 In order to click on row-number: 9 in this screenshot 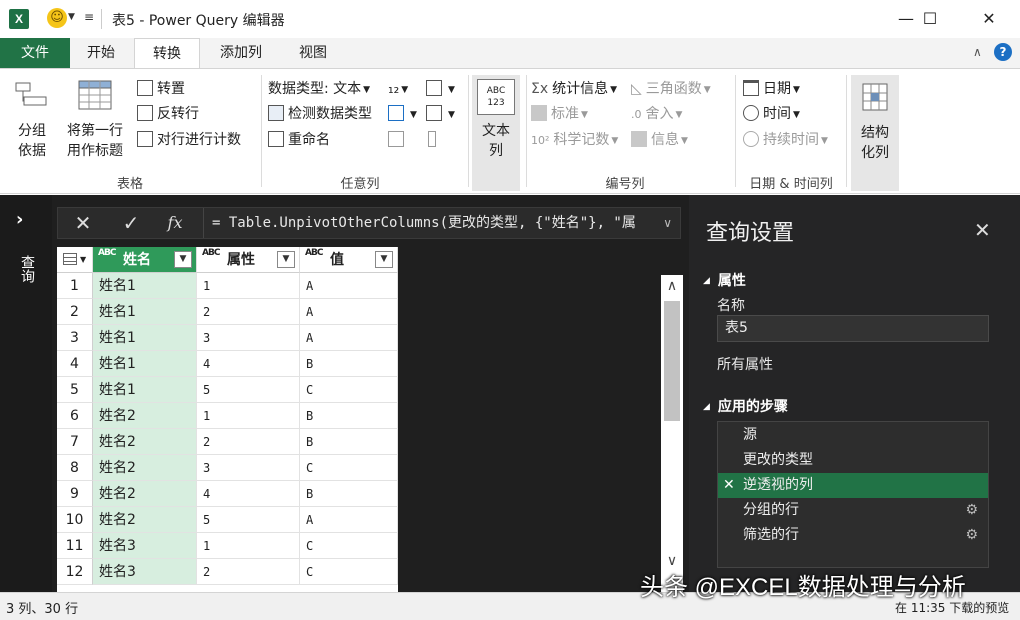, I will do `click(75, 494)`.